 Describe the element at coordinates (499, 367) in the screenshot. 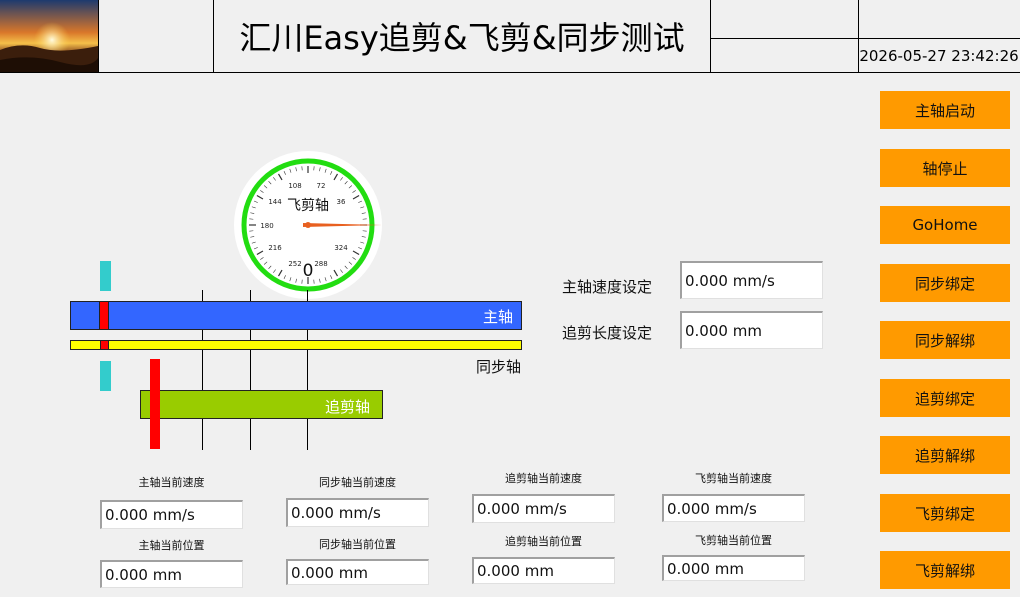

I see `sync-axis-label: 同步轴` at that location.